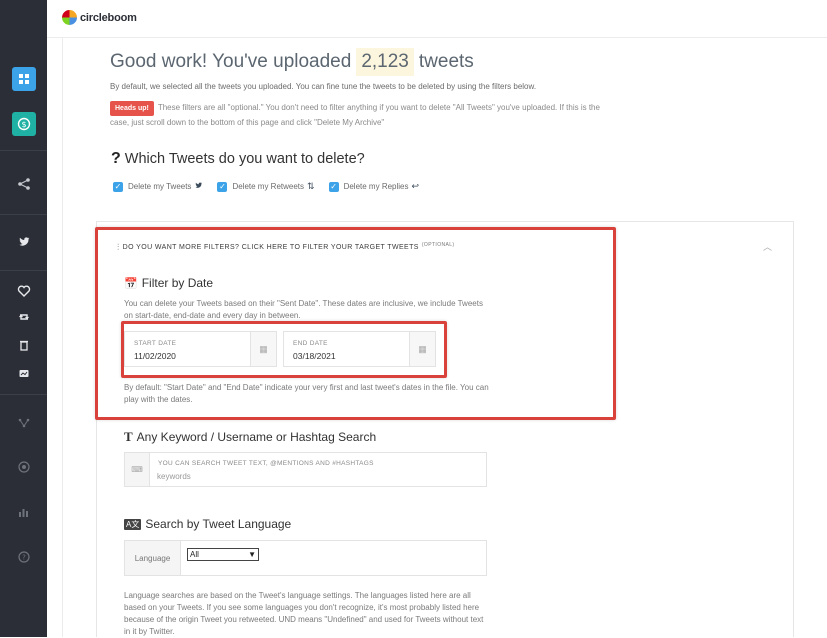 This screenshot has height=638, width=827. What do you see at coordinates (133, 524) in the screenshot?
I see `language-icon: A文` at bounding box center [133, 524].